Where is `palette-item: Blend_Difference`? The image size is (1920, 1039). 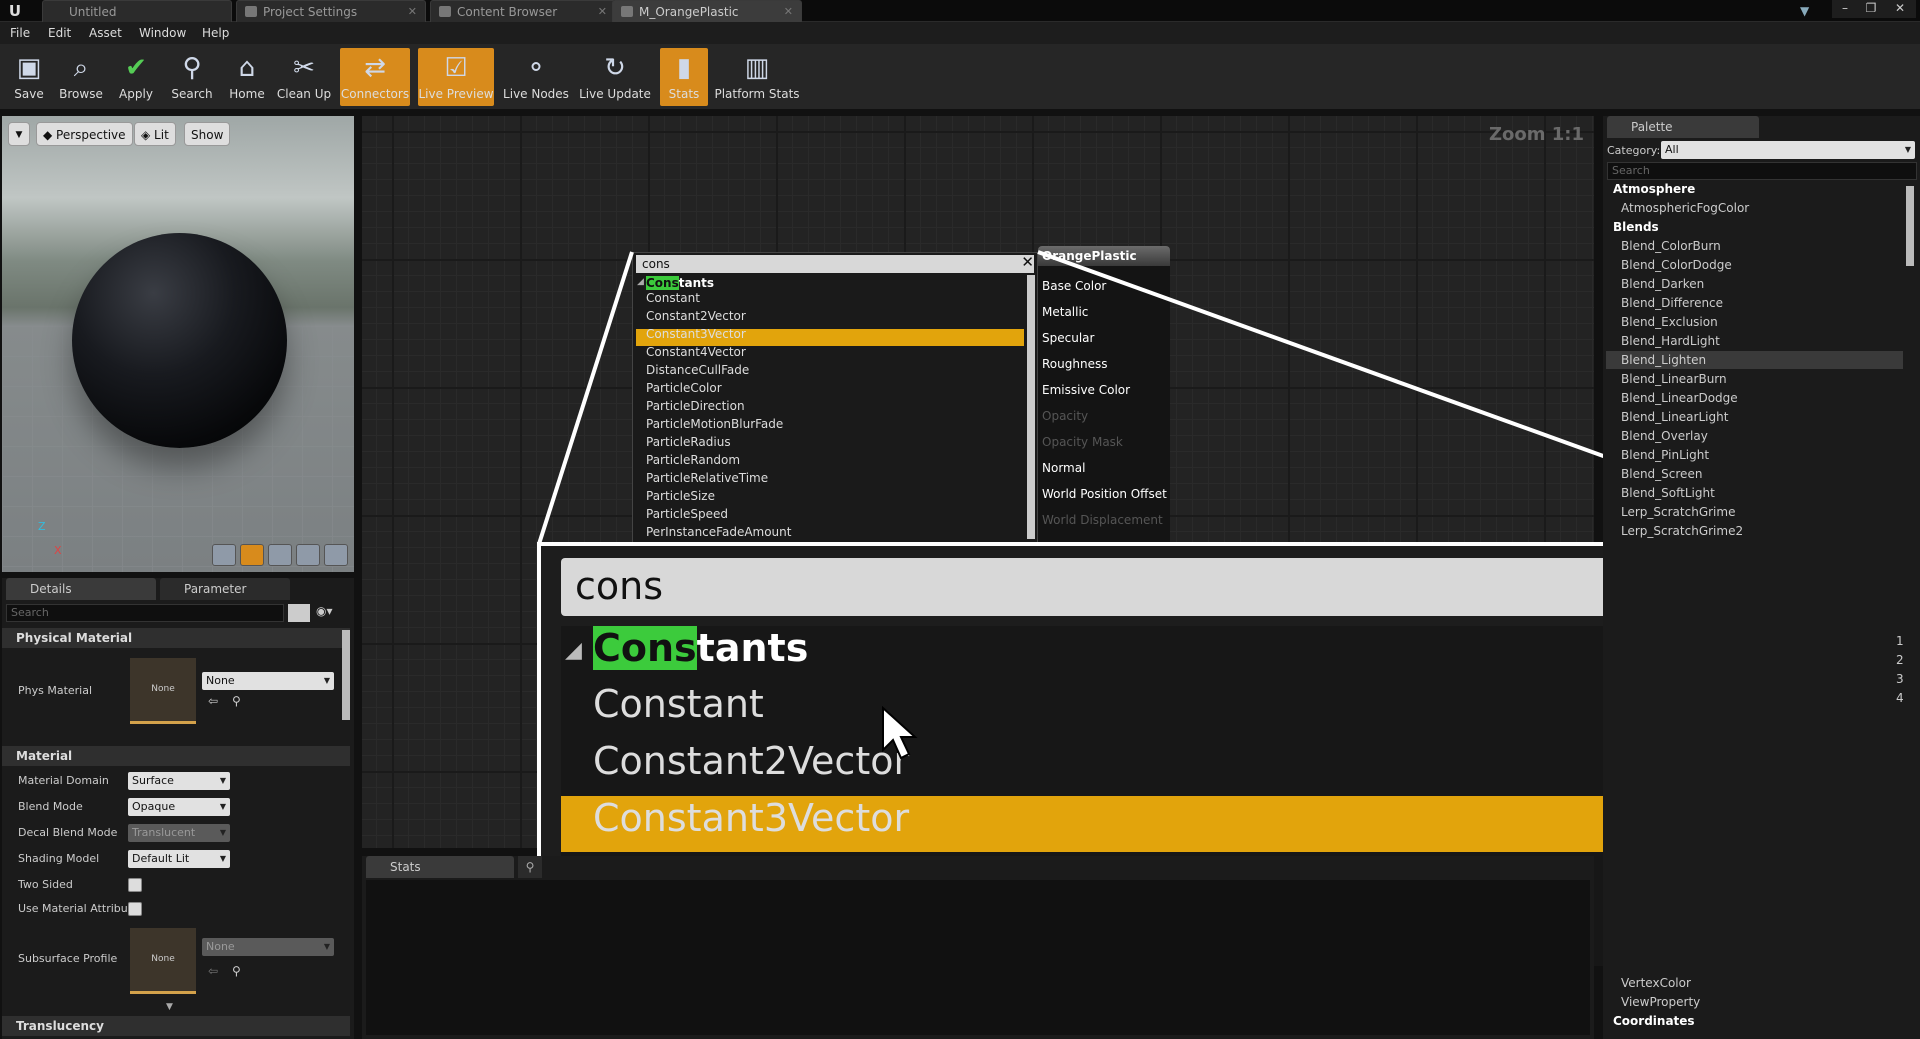 palette-item: Blend_Difference is located at coordinates (1672, 303).